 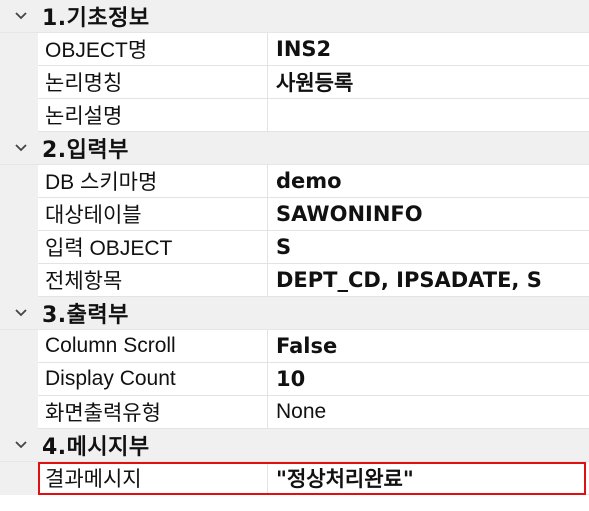 I want to click on category-header: 3.출력부, so click(x=294, y=313).